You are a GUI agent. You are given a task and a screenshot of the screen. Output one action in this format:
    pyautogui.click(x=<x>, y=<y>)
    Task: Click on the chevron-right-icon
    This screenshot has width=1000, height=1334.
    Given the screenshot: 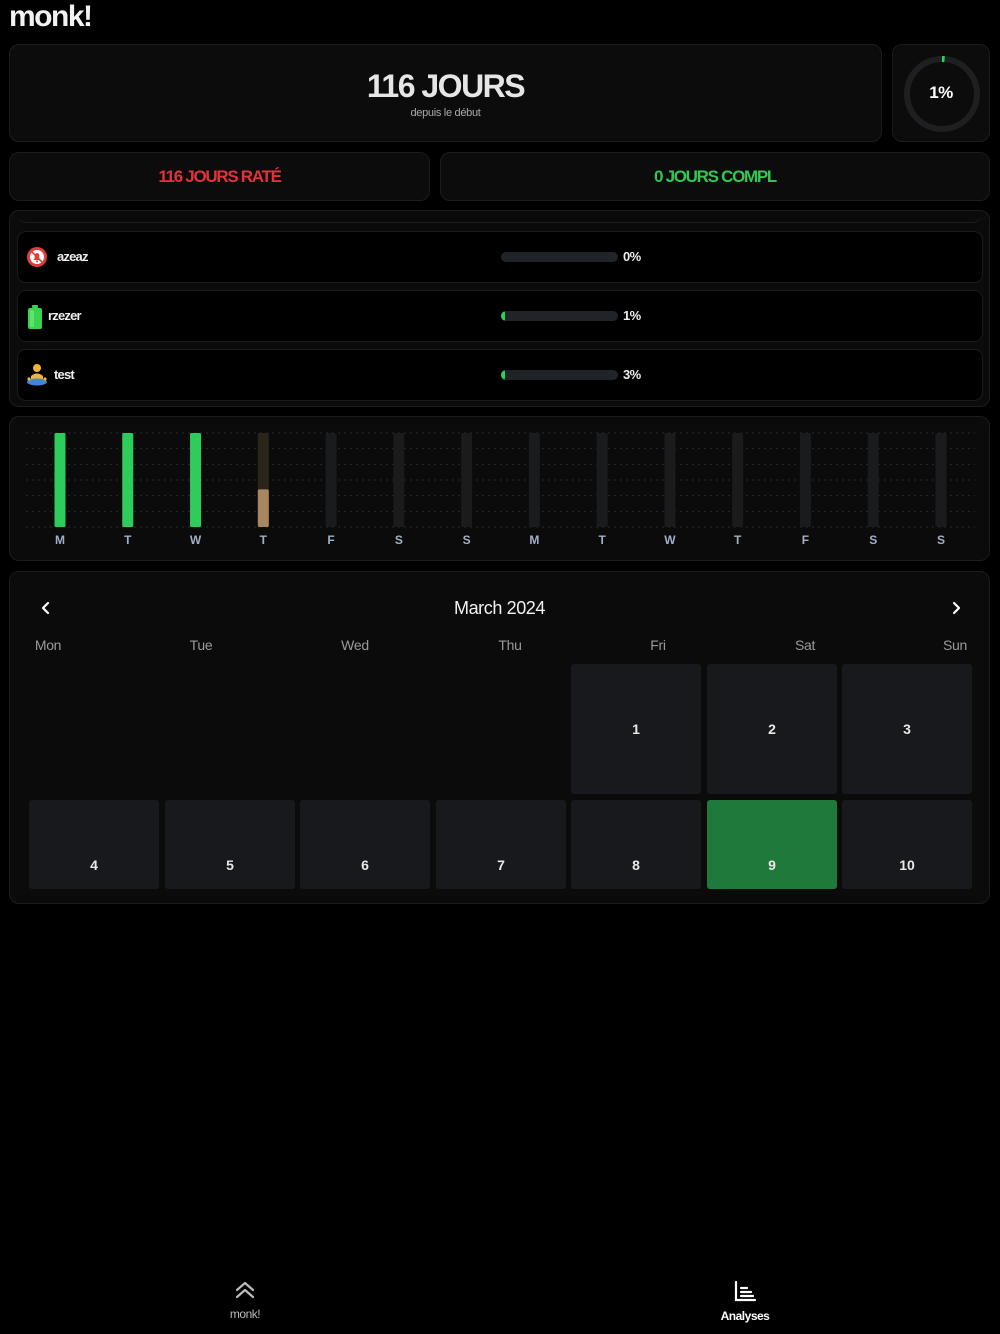 What is the action you would take?
    pyautogui.click(x=956, y=608)
    